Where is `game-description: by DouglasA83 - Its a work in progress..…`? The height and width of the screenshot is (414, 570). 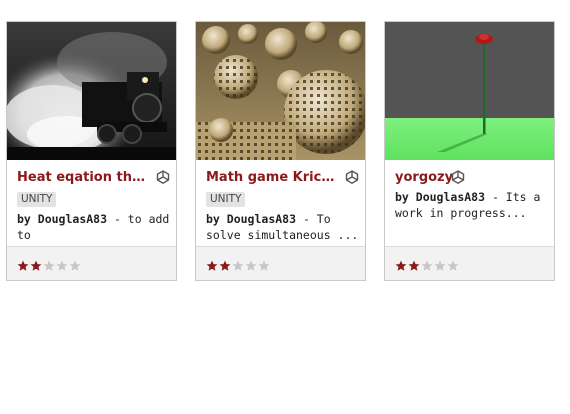
game-description: by DouglasA83 - Its a work in progress..… is located at coordinates (472, 205).